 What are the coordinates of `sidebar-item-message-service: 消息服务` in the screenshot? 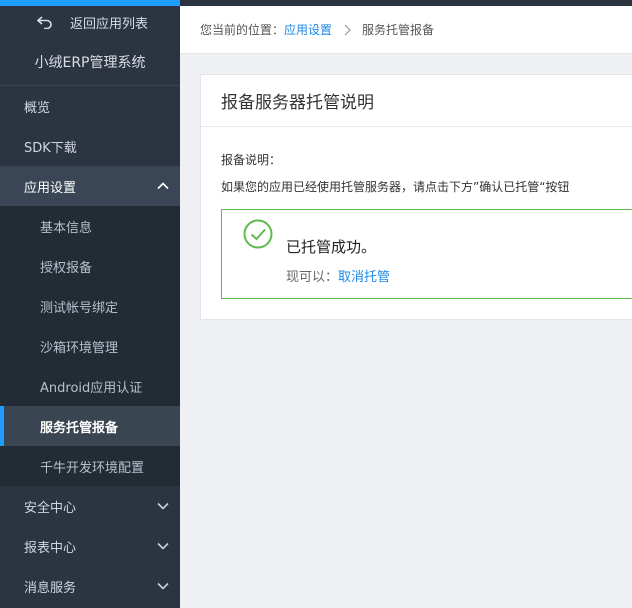 It's located at (90, 586).